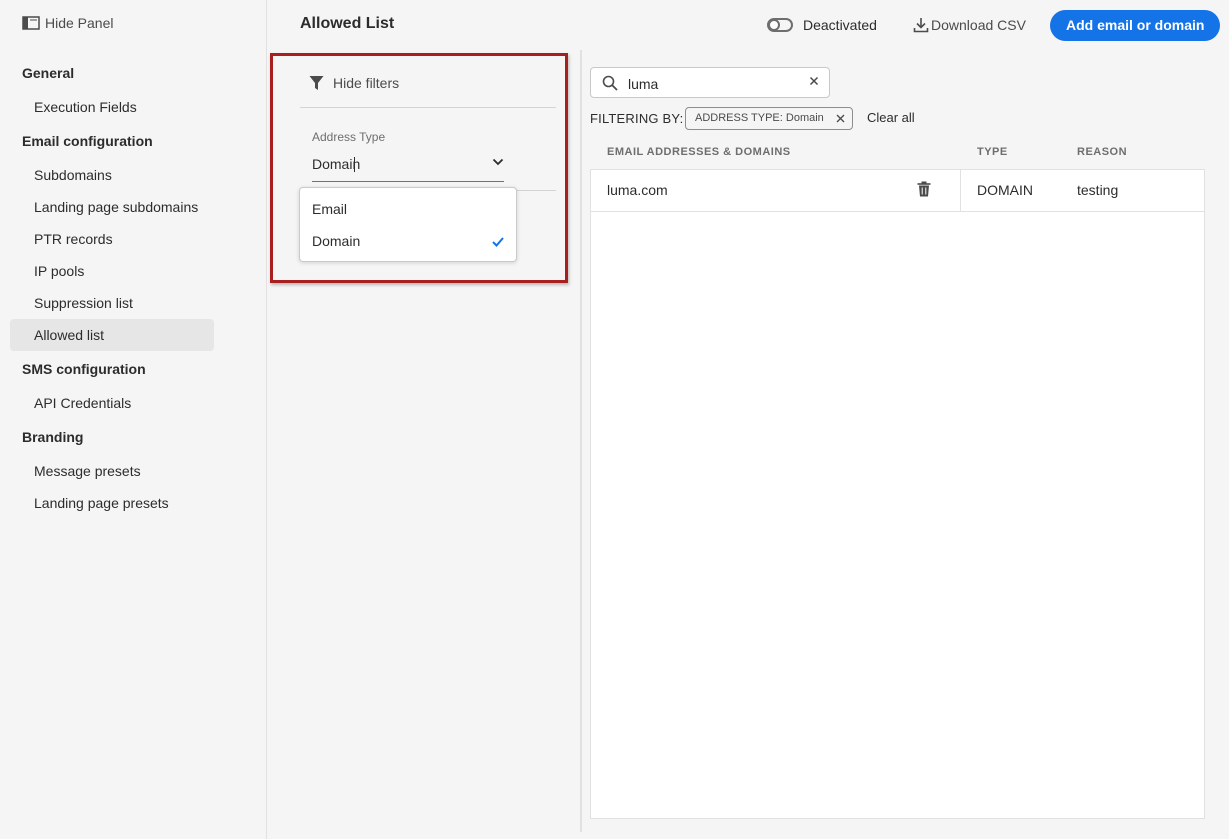 The image size is (1229, 839). I want to click on clear-all-button: Clear all, so click(891, 117).